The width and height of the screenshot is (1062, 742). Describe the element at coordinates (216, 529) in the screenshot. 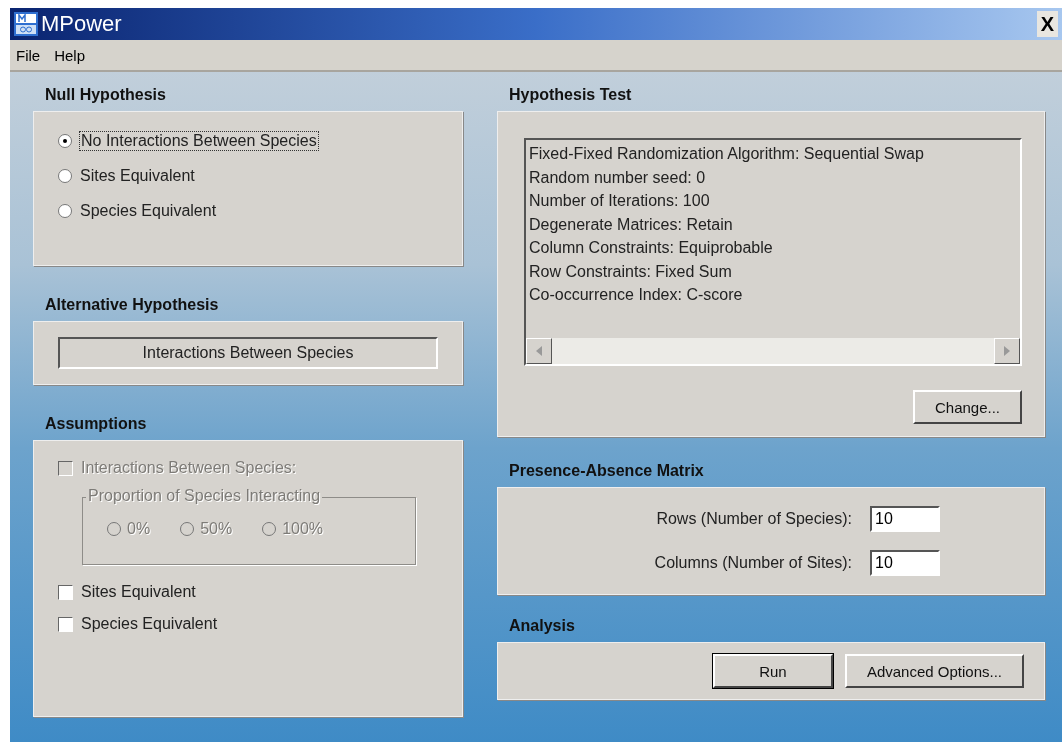

I see `radio-label: 50%` at that location.